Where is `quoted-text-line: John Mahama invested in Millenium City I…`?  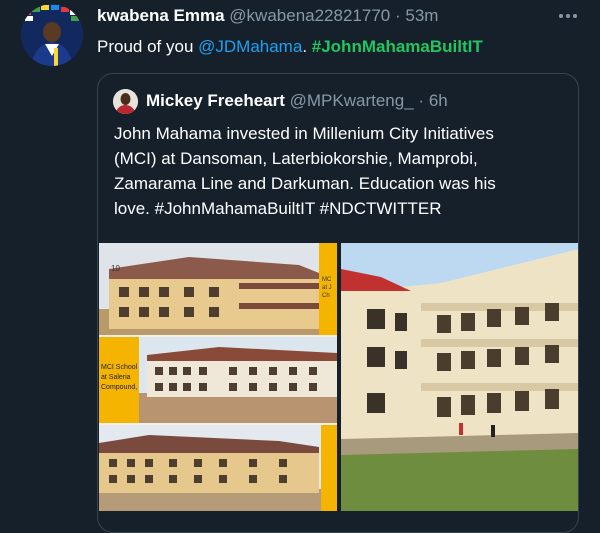
quoted-text-line: John Mahama invested in Millenium City I… is located at coordinates (304, 133).